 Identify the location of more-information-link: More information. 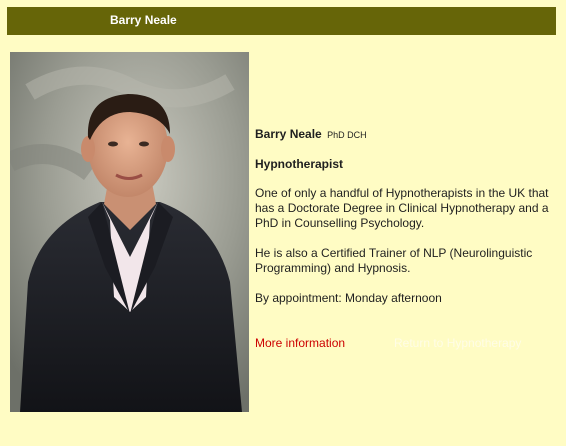
(300, 343).